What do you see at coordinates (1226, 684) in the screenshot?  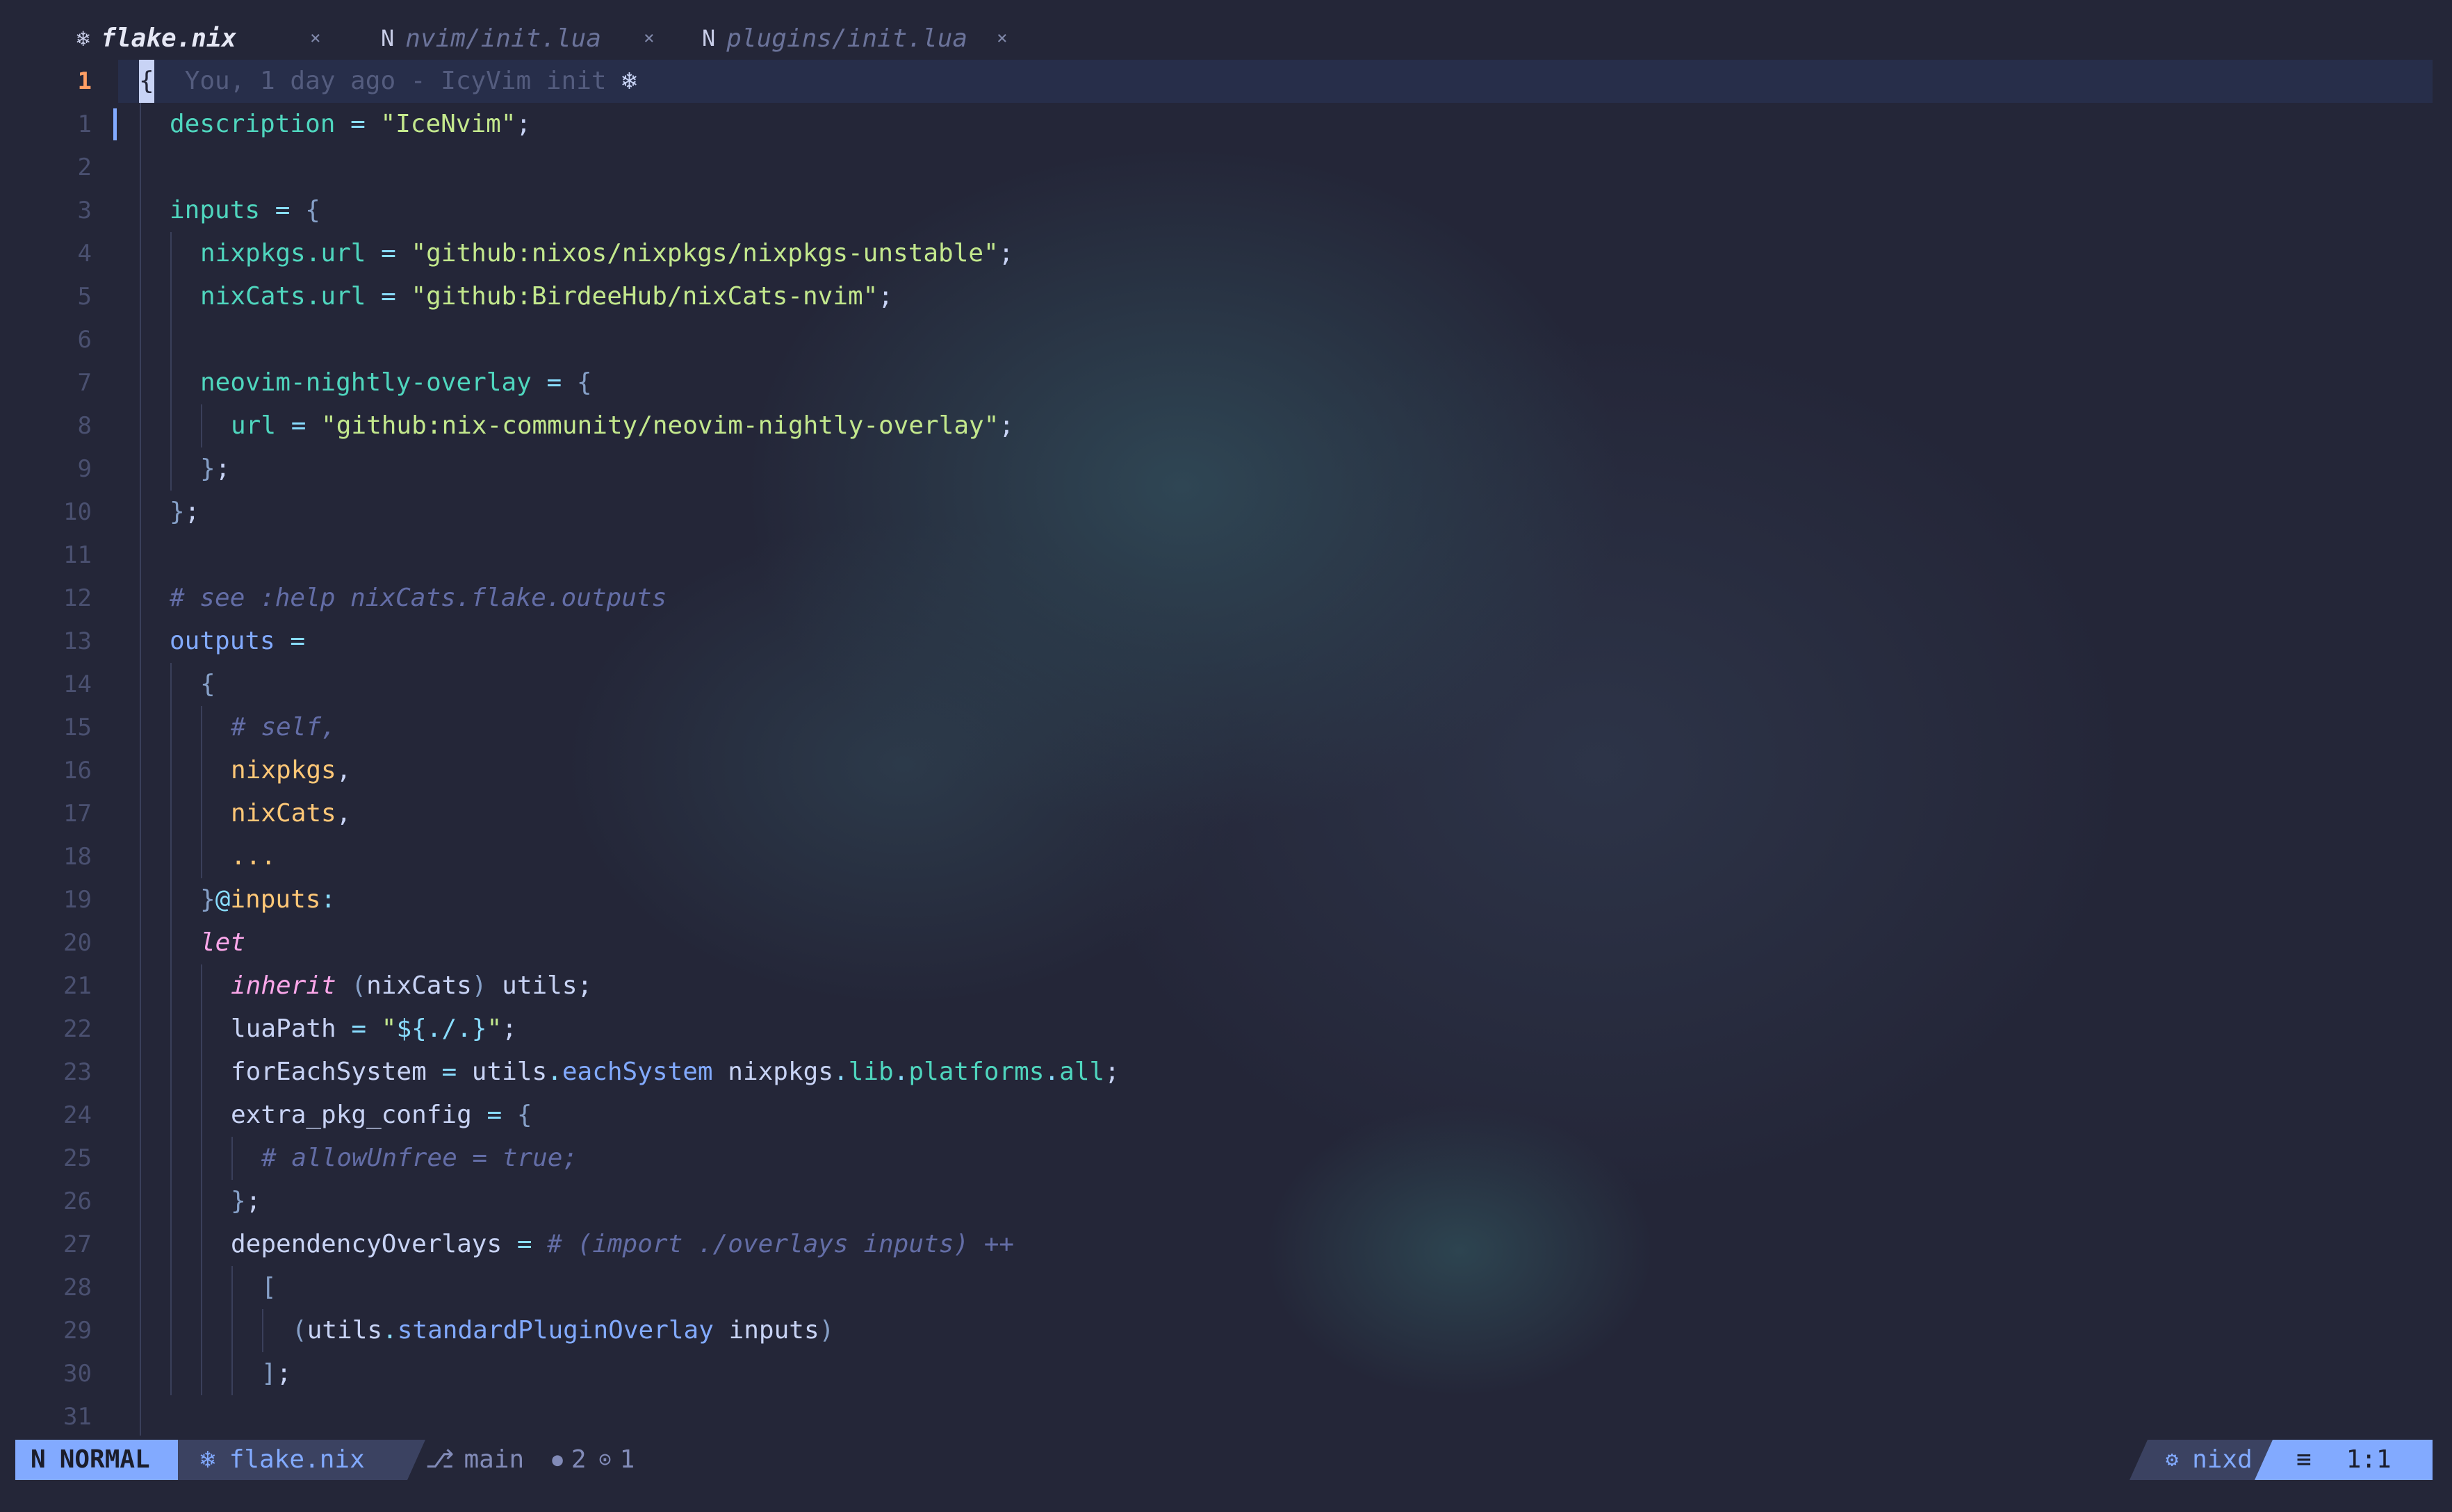 I see `code-line: 14 {` at bounding box center [1226, 684].